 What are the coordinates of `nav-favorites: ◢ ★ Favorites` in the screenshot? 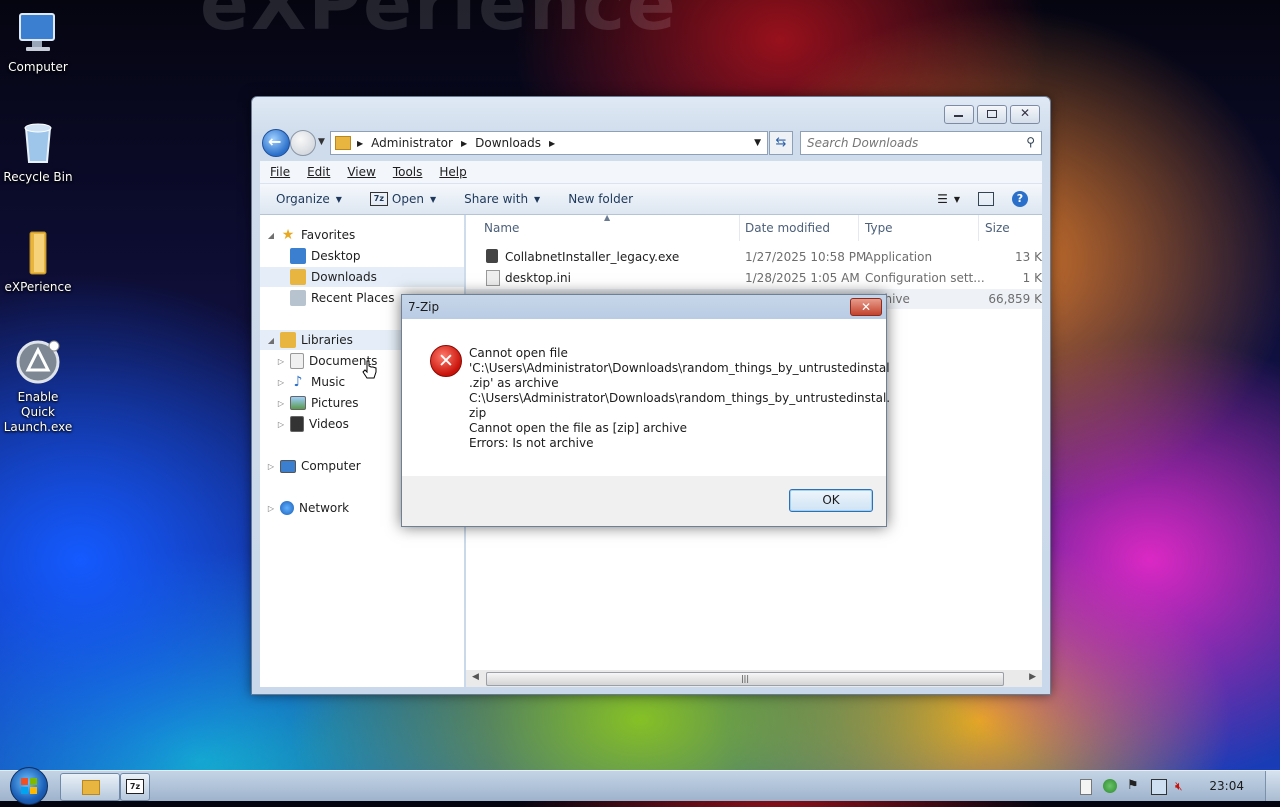 It's located at (310, 235).